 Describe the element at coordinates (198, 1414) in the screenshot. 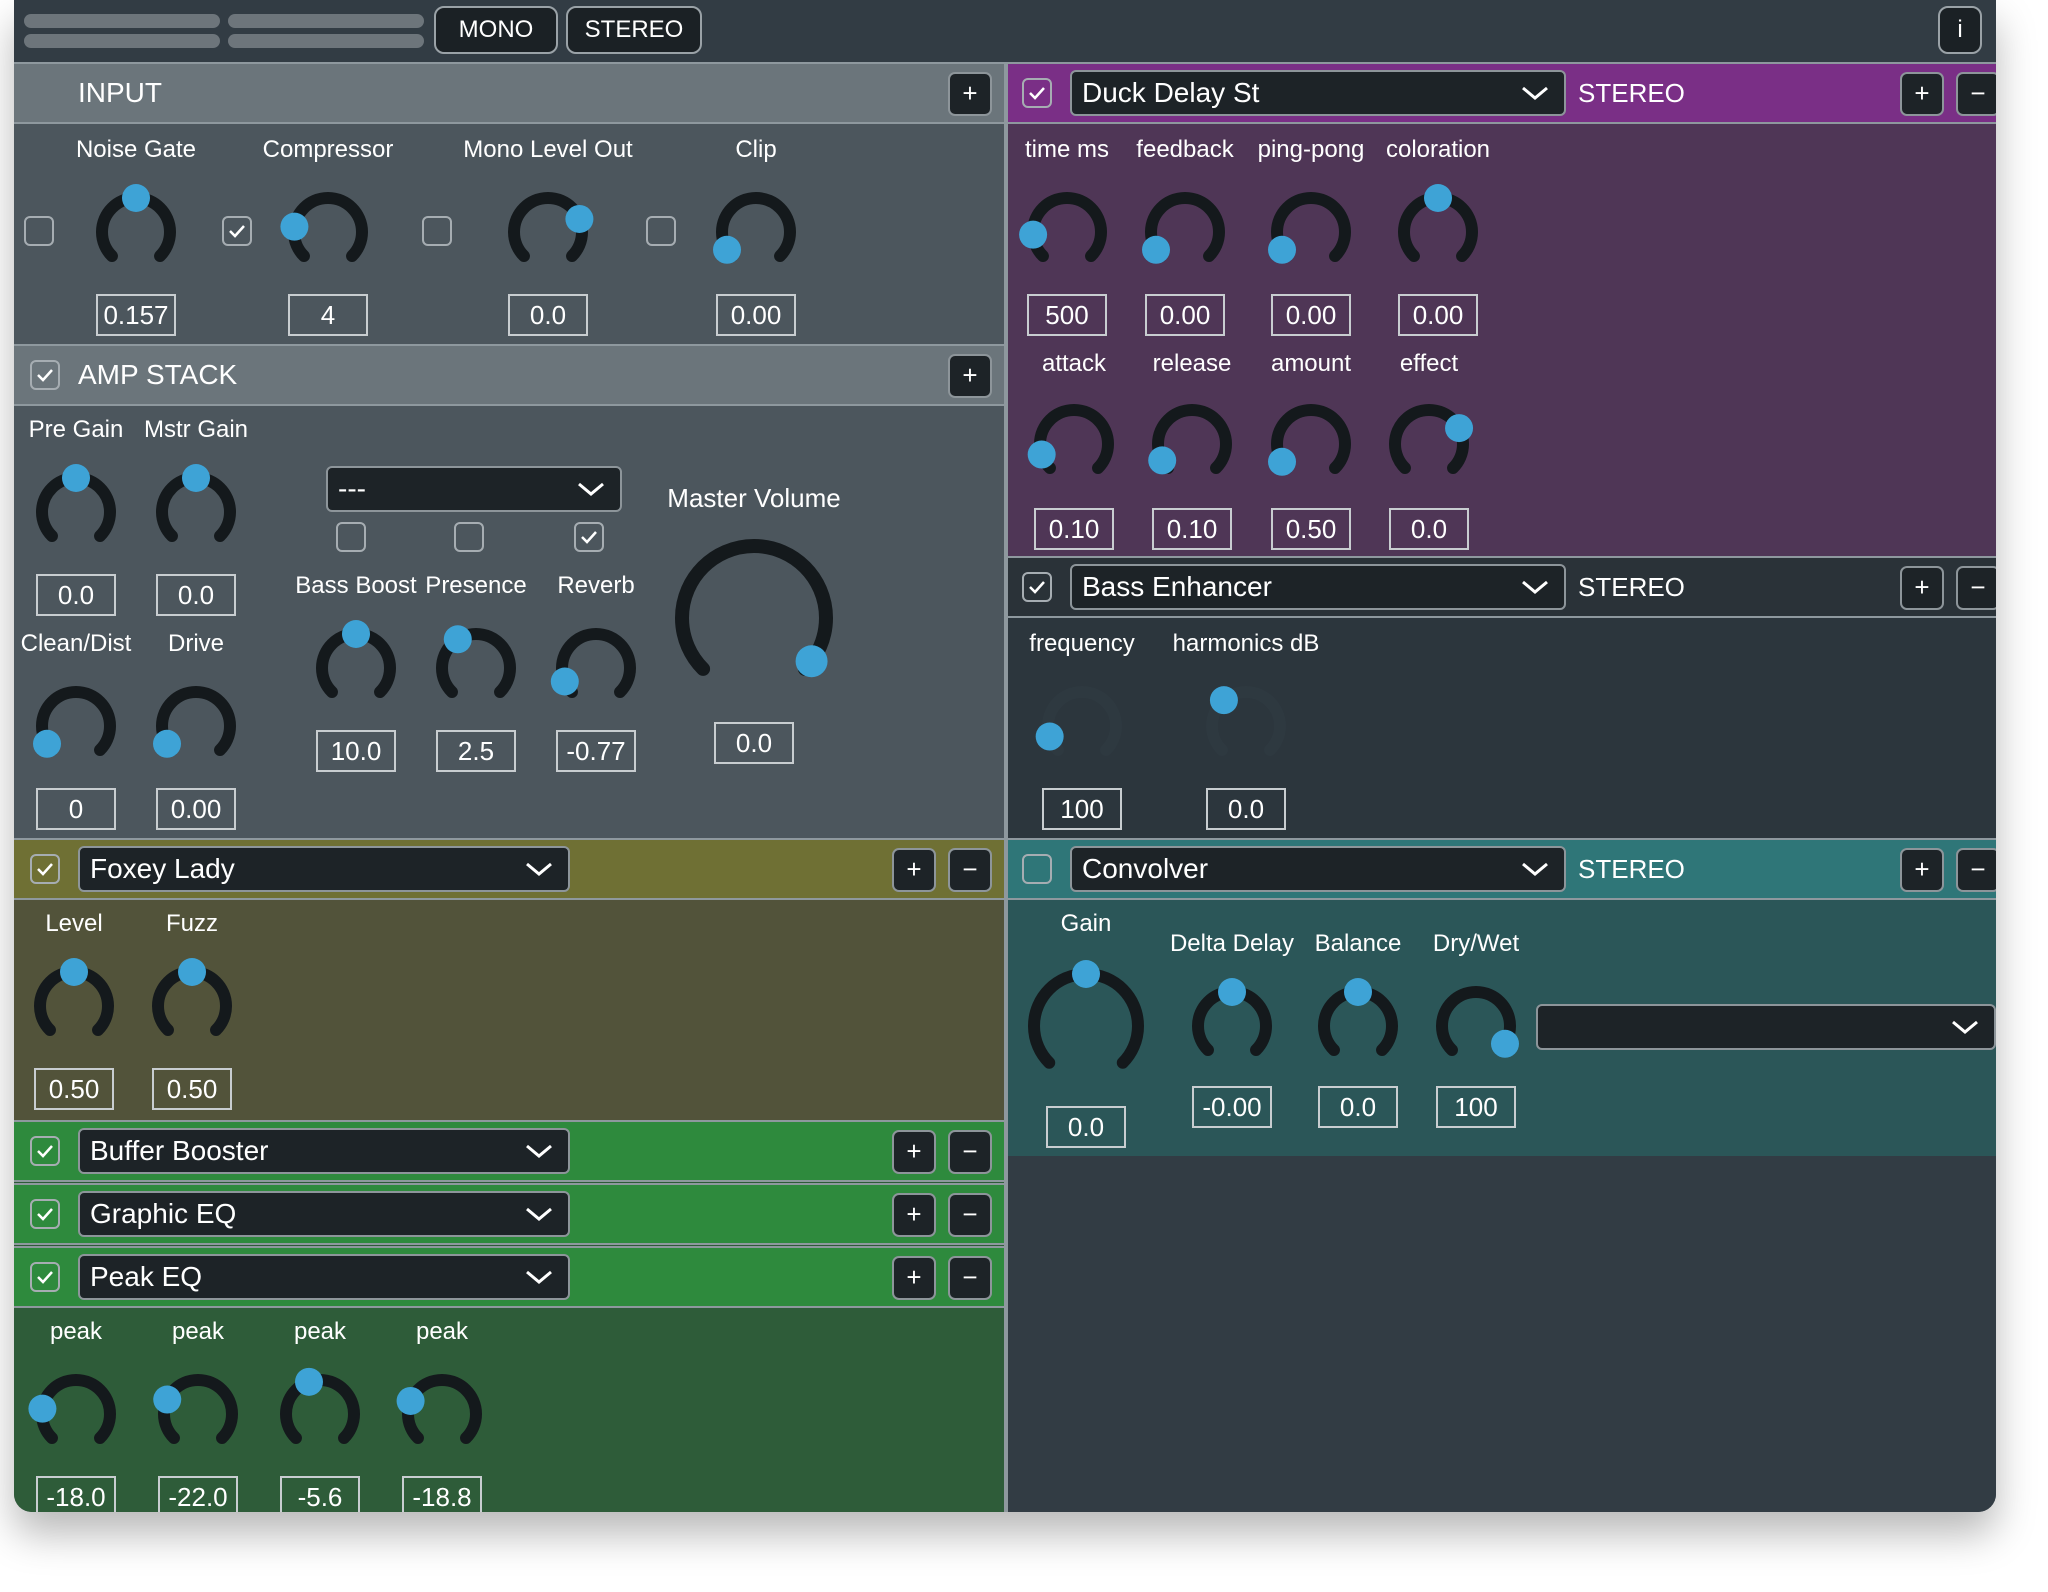

I see `peak-2-knob` at that location.